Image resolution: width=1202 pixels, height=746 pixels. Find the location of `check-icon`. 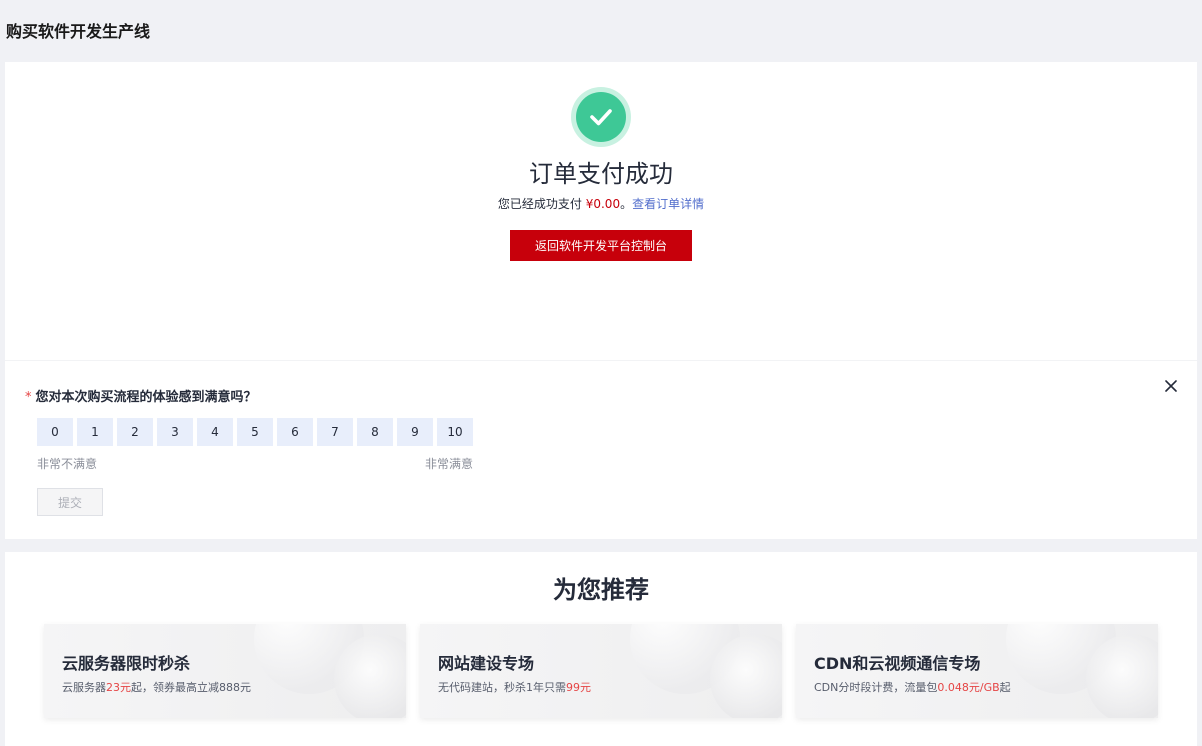

check-icon is located at coordinates (601, 117).